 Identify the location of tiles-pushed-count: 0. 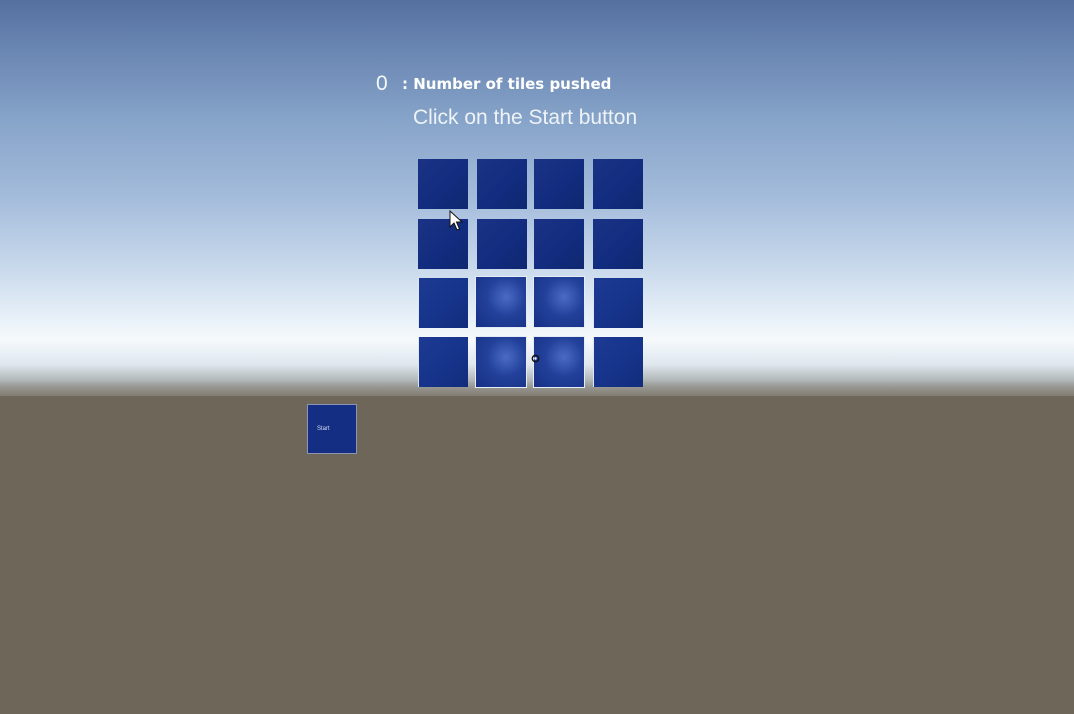
(382, 83).